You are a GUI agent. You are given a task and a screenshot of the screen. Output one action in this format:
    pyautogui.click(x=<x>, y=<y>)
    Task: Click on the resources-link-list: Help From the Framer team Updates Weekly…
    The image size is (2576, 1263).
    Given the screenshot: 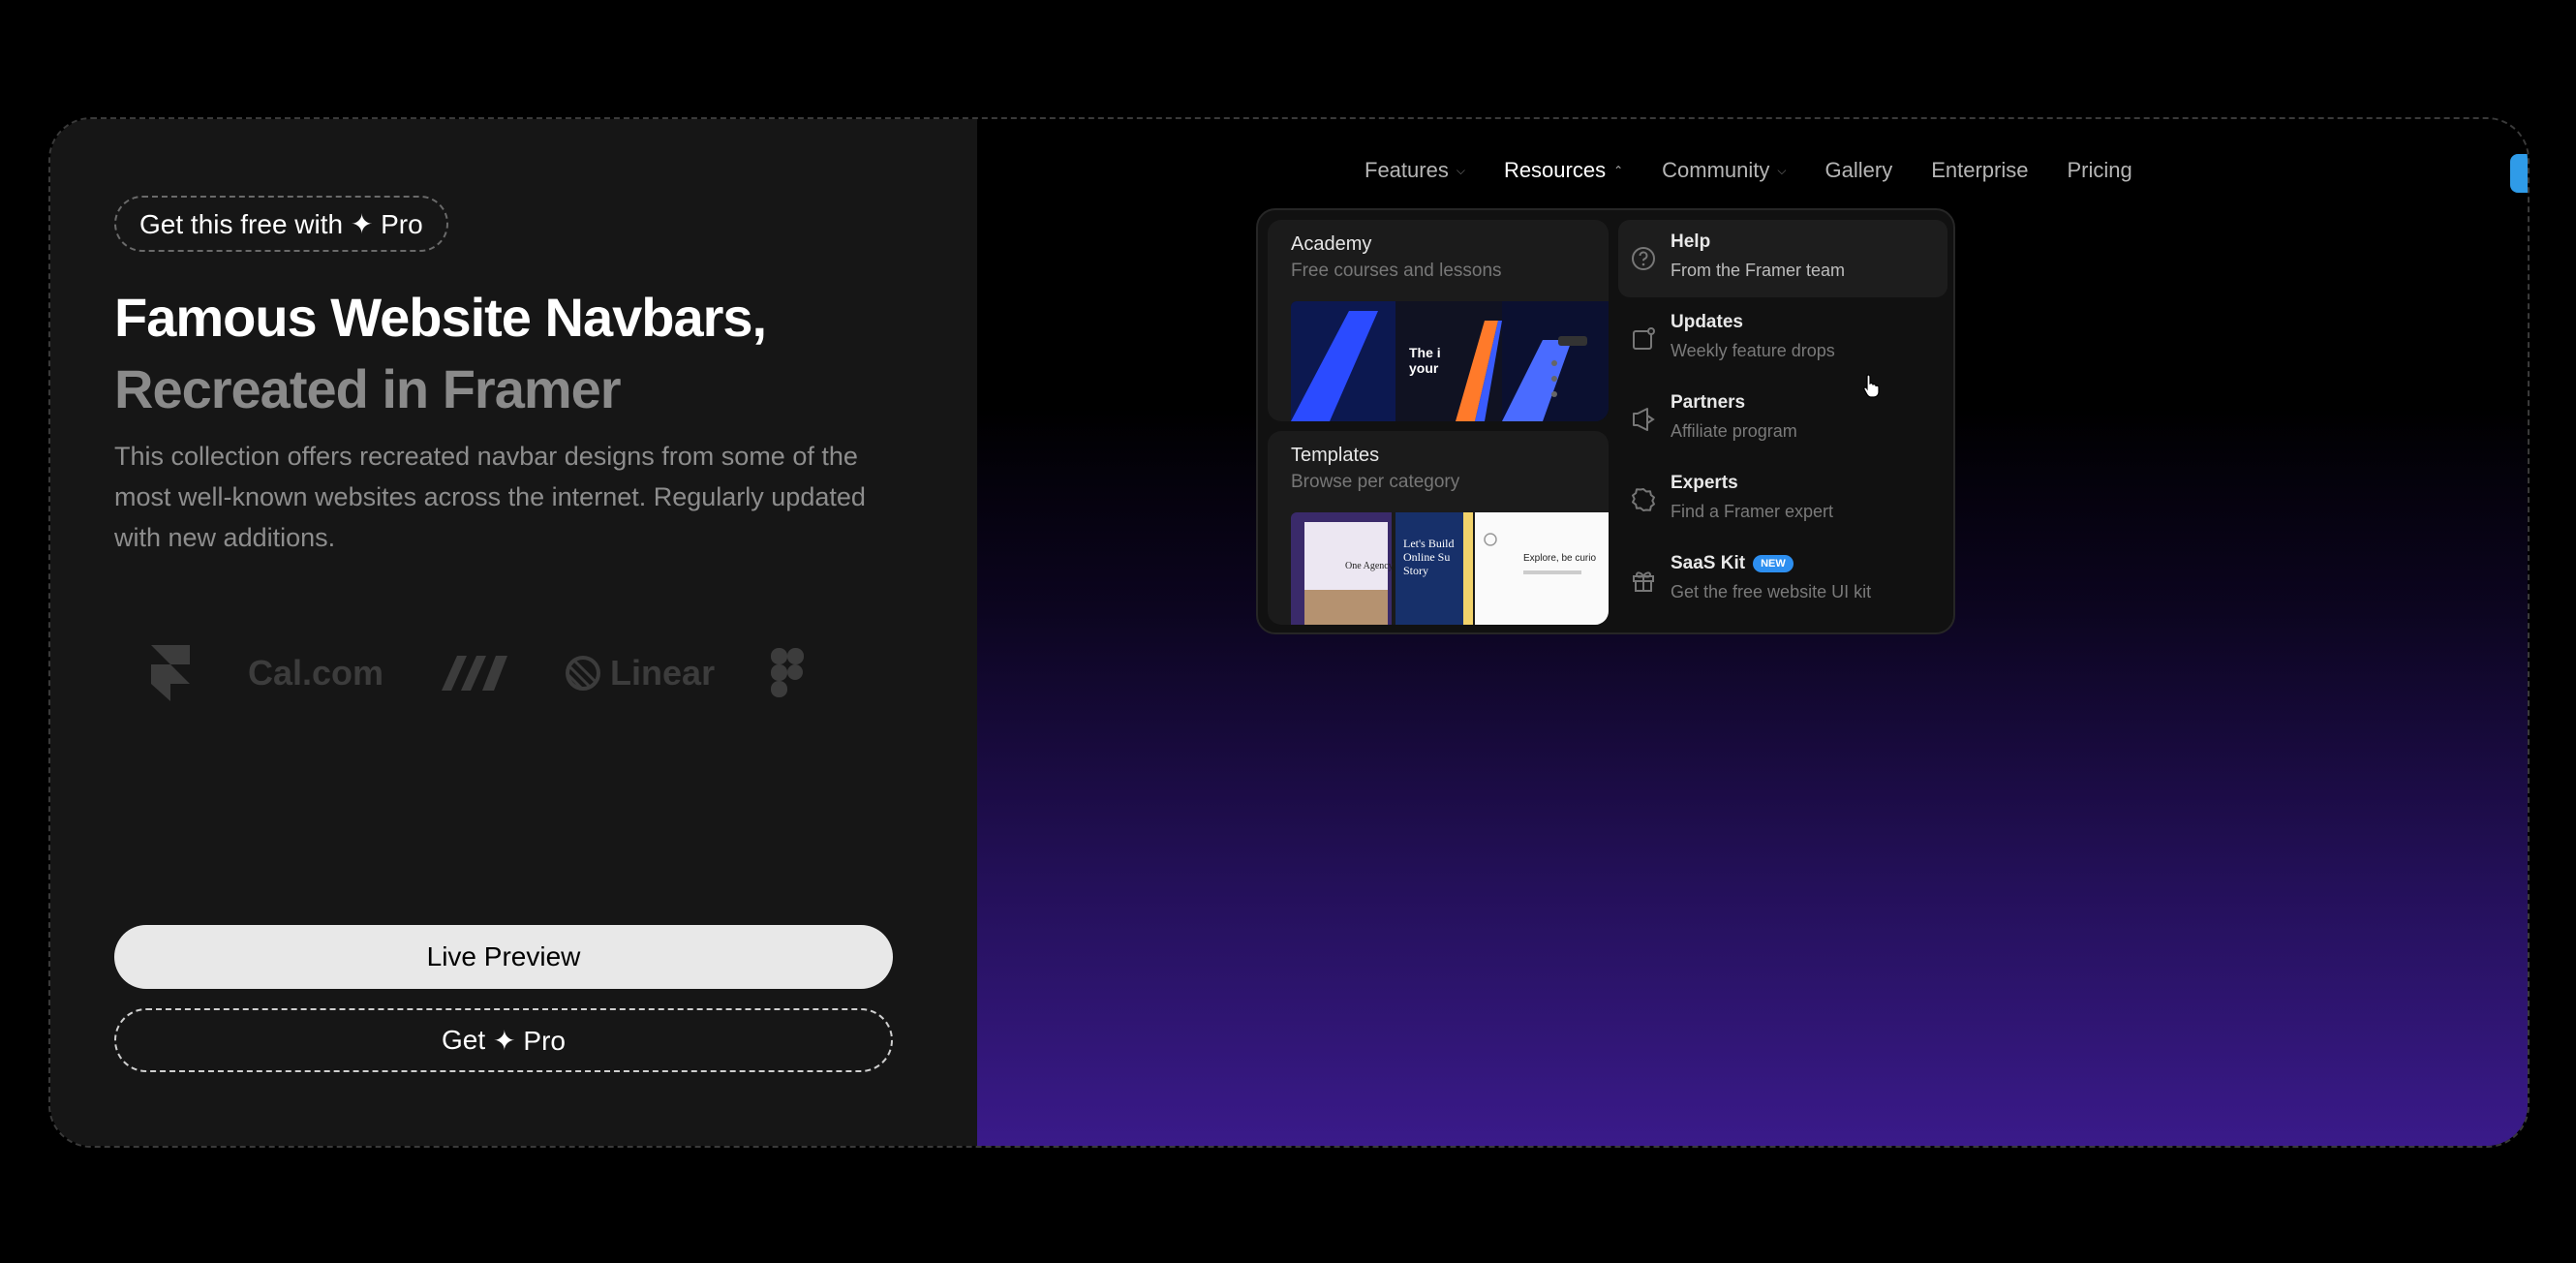 What is the action you would take?
    pyautogui.click(x=1782, y=421)
    